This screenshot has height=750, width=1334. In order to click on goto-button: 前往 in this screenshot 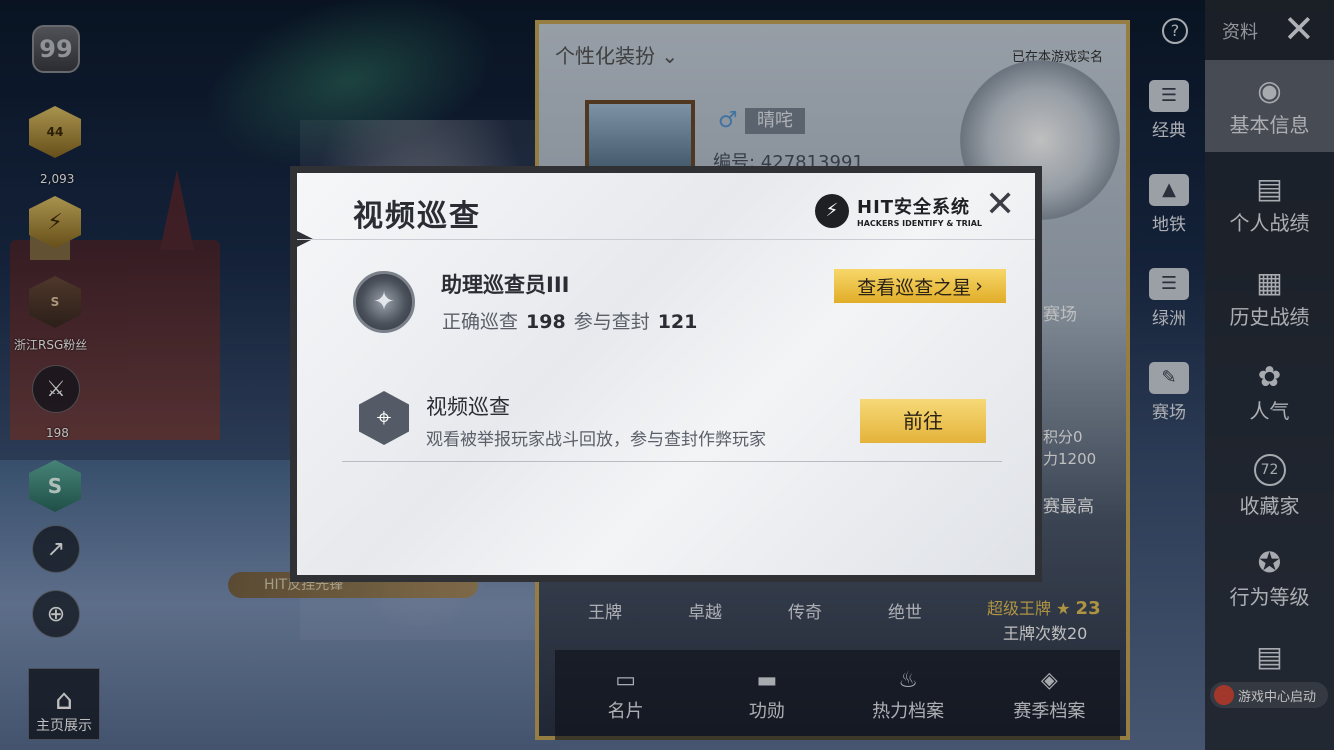, I will do `click(923, 421)`.